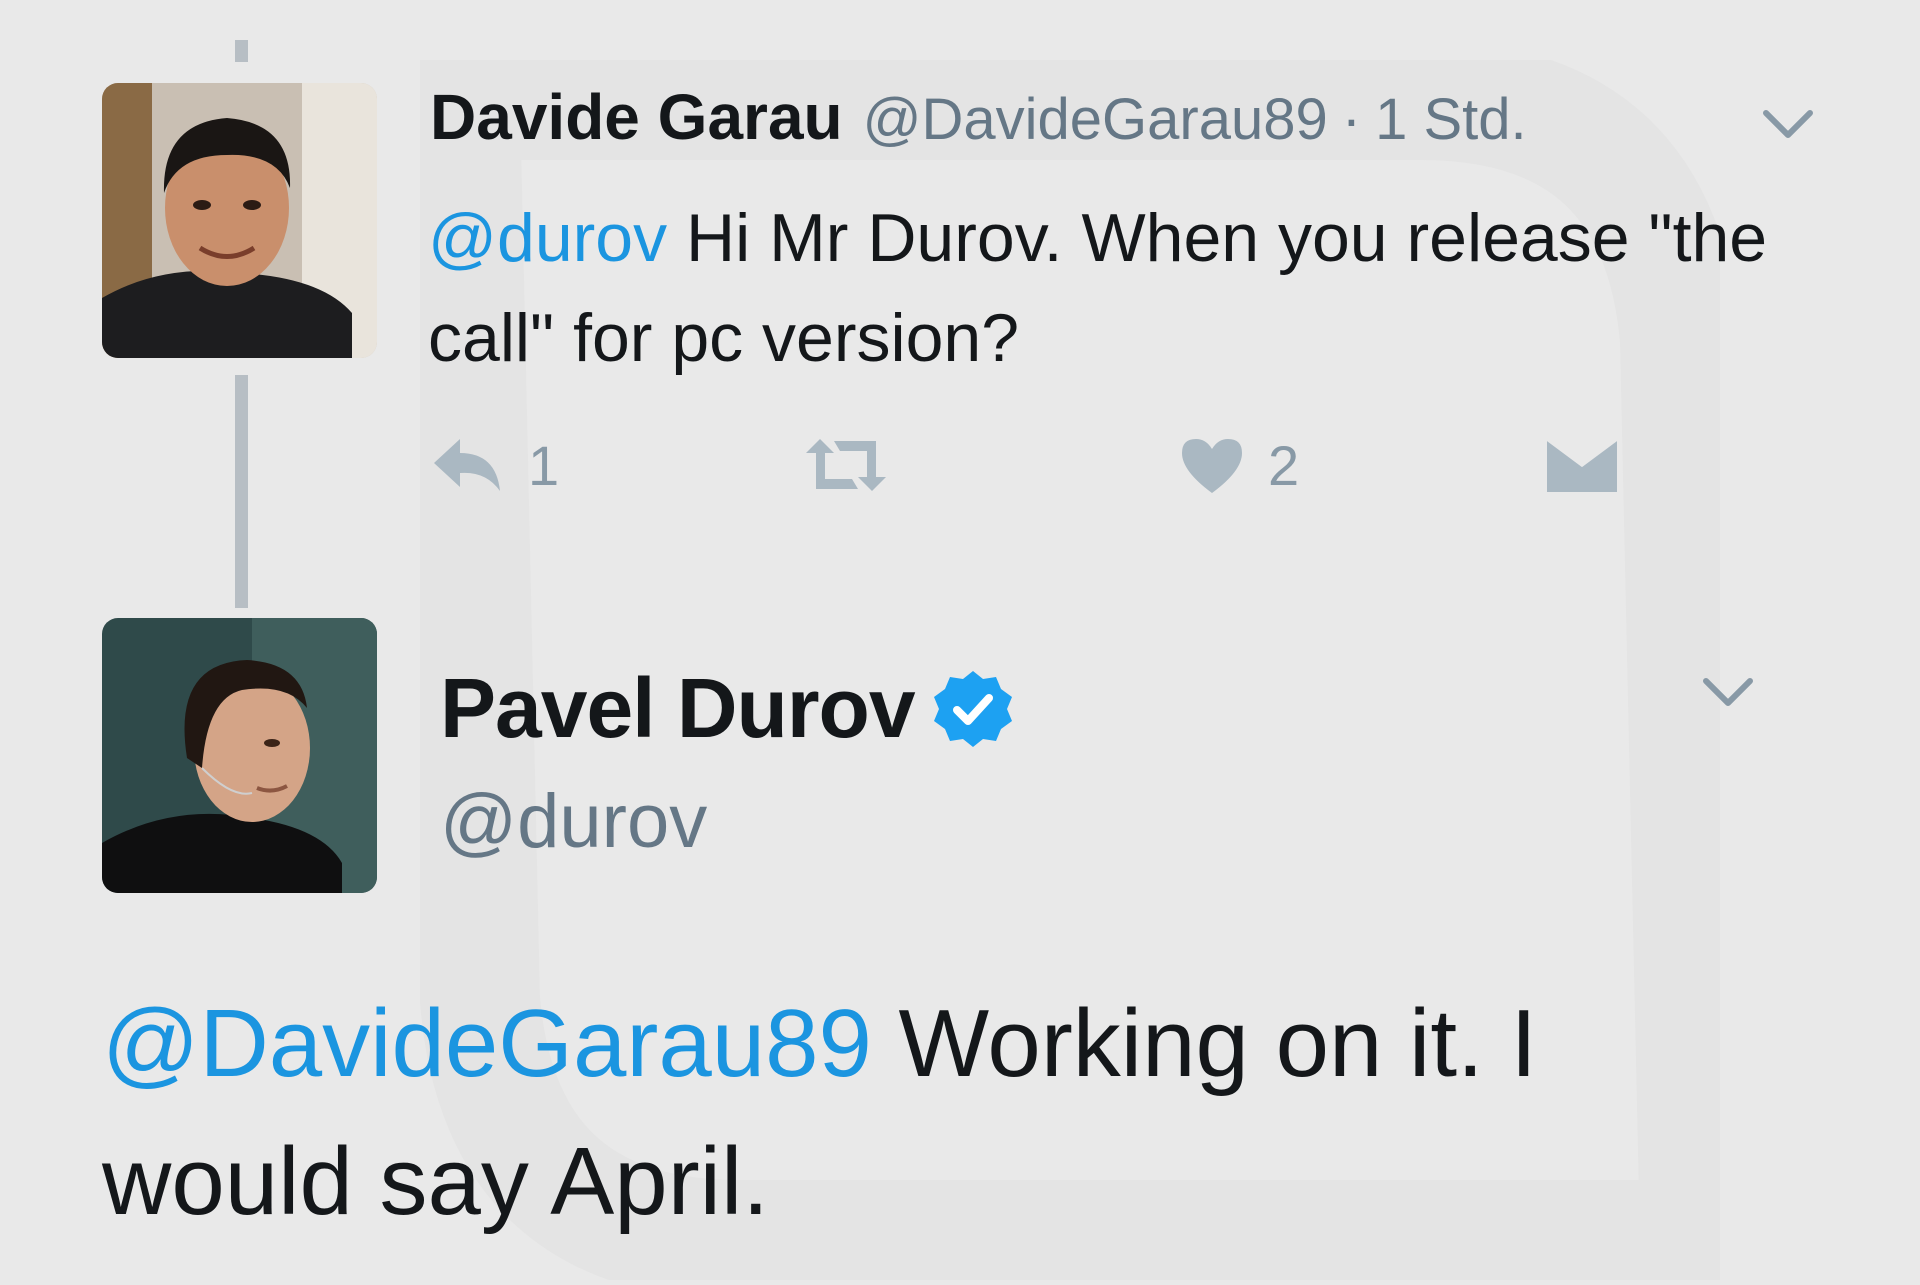 Image resolution: width=1920 pixels, height=1285 pixels. What do you see at coordinates (846, 465) in the screenshot?
I see `retweet-icon` at bounding box center [846, 465].